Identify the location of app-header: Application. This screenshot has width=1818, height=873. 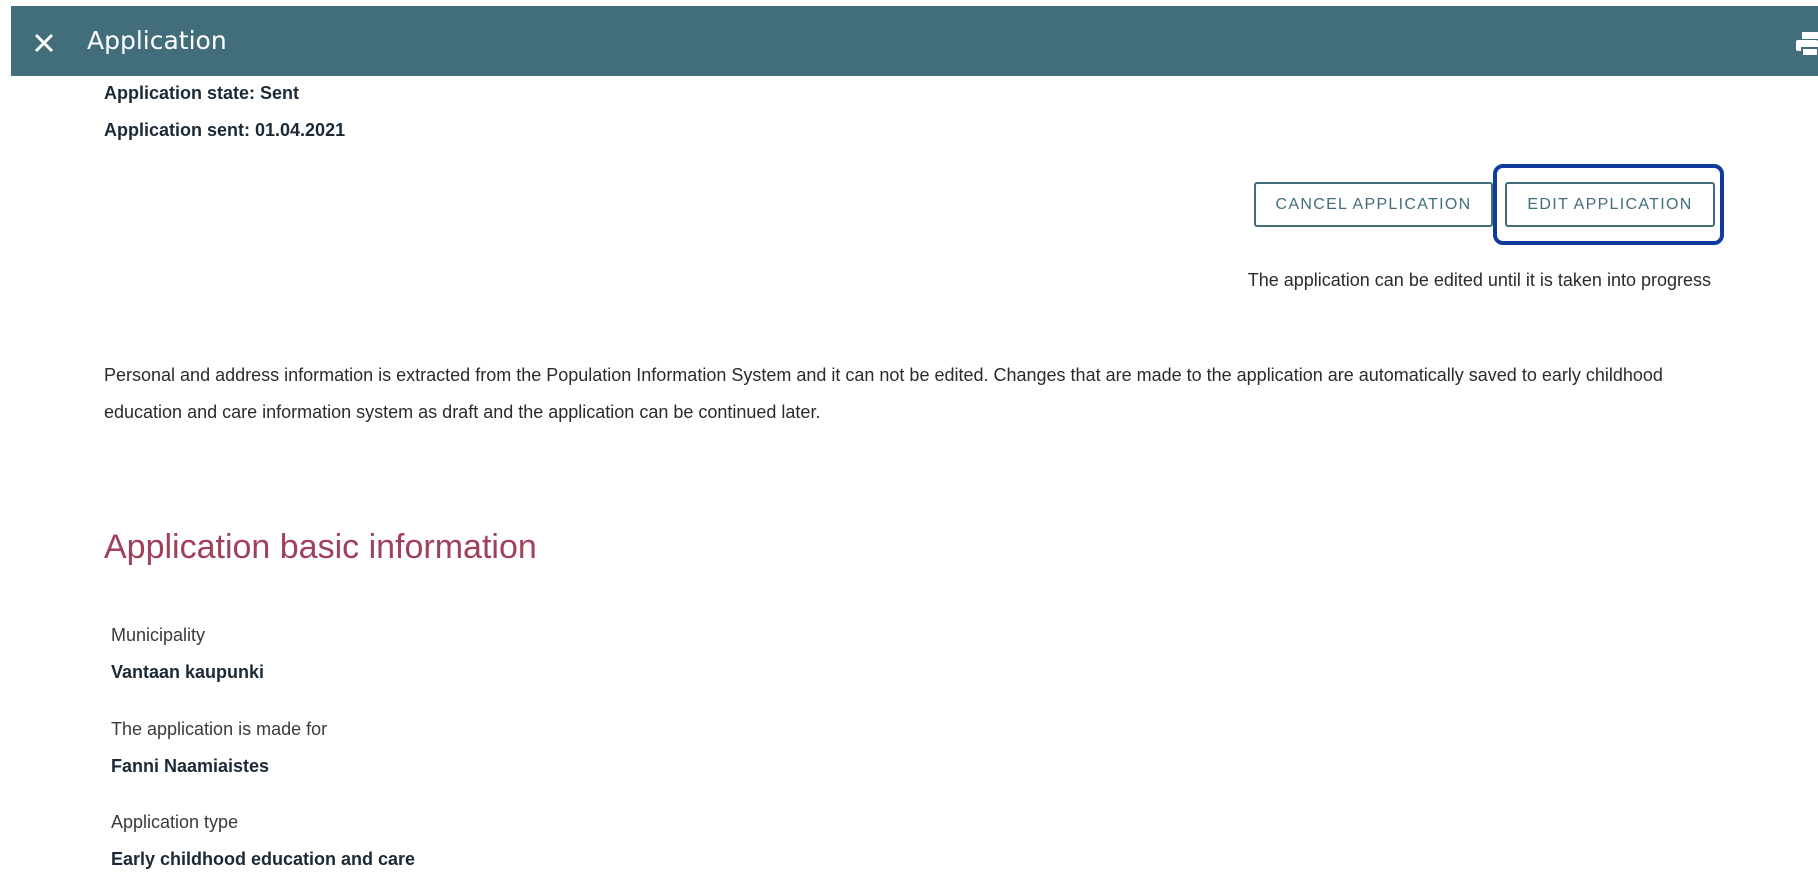
(914, 41).